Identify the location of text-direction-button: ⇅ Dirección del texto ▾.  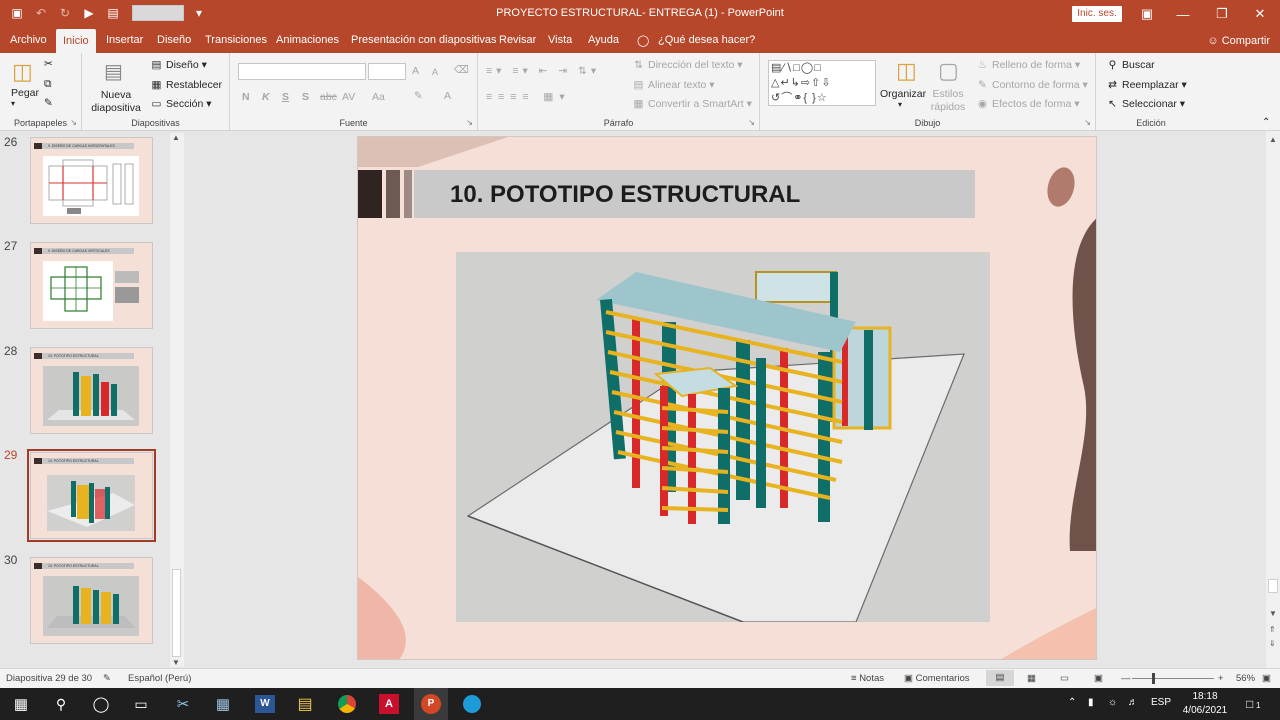
(687, 65).